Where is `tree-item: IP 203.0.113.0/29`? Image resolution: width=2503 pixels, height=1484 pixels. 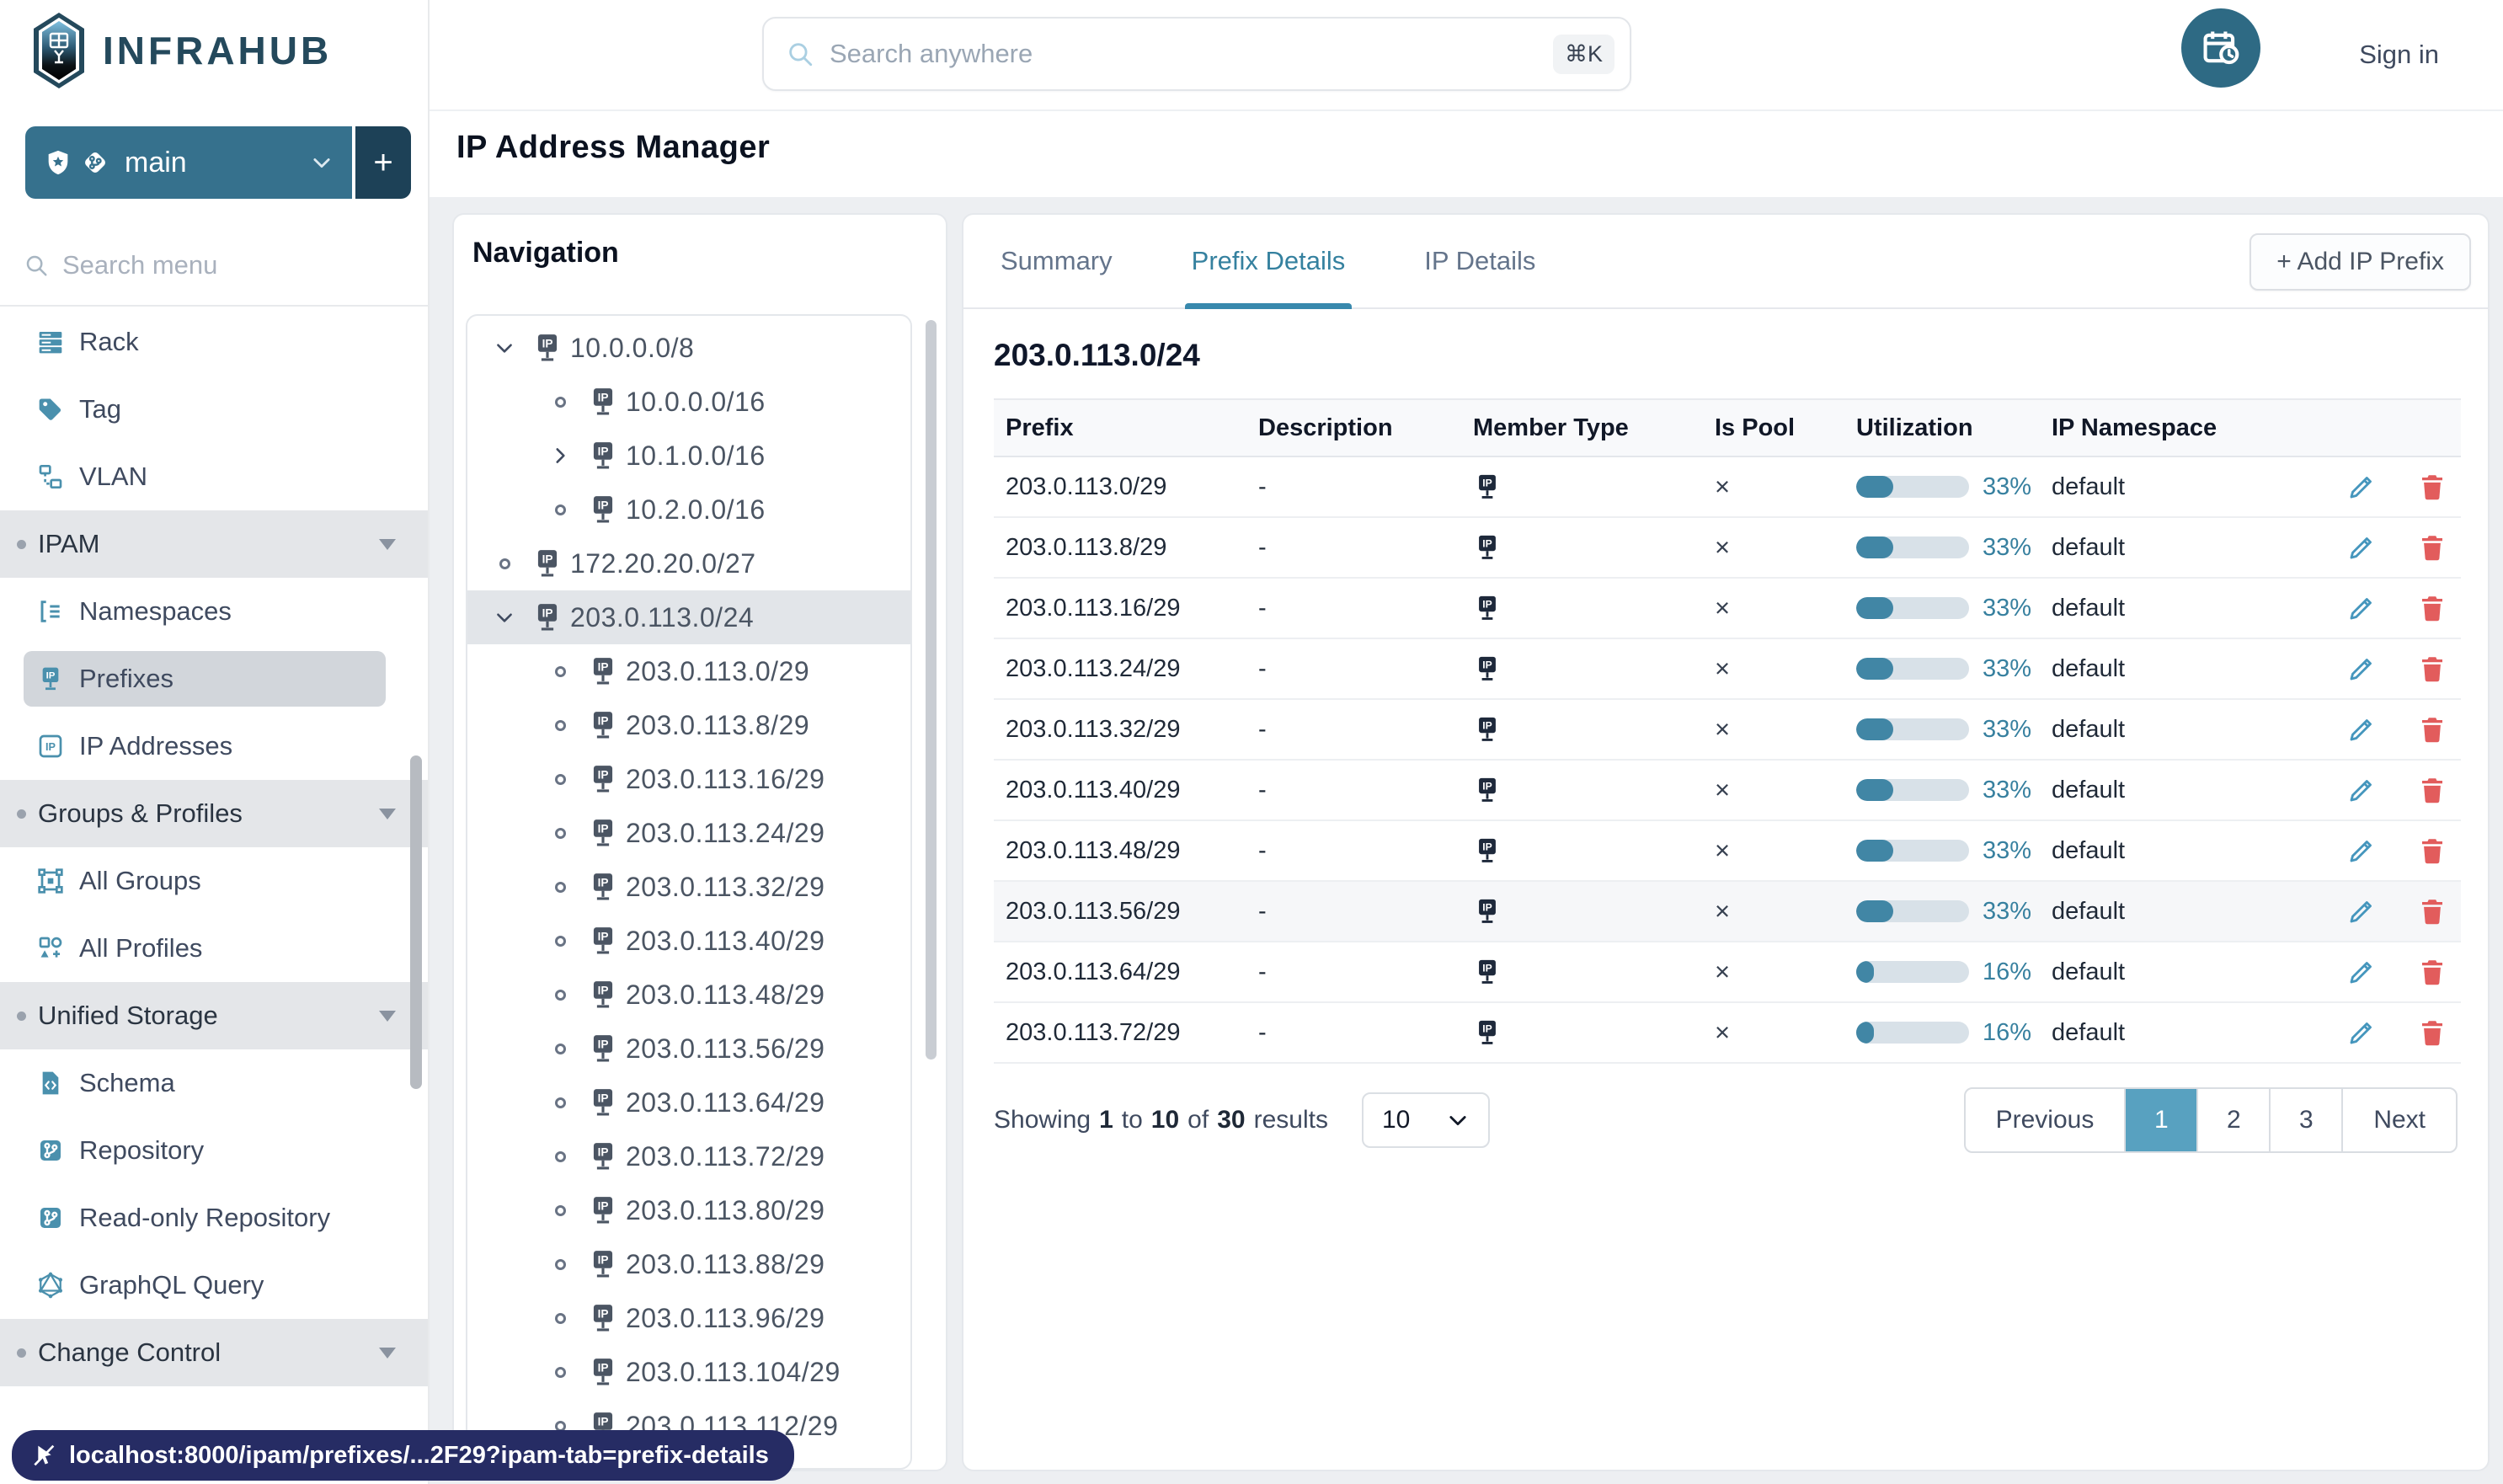 tree-item: IP 203.0.113.0/29 is located at coordinates (688, 671).